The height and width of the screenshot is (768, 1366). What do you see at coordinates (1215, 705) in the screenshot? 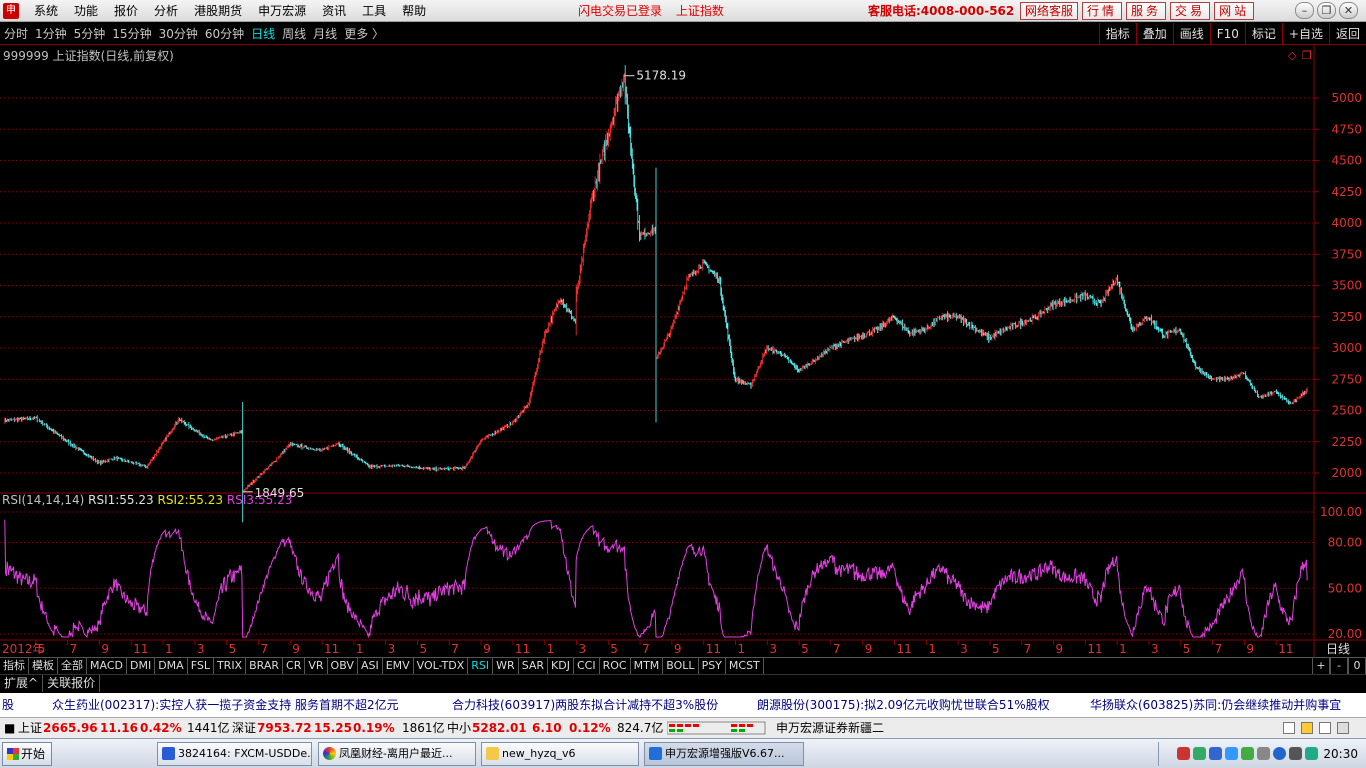
I see `ticker-item: 华扬联众(603825)苏同:仍会继续推动并购事宜` at bounding box center [1215, 705].